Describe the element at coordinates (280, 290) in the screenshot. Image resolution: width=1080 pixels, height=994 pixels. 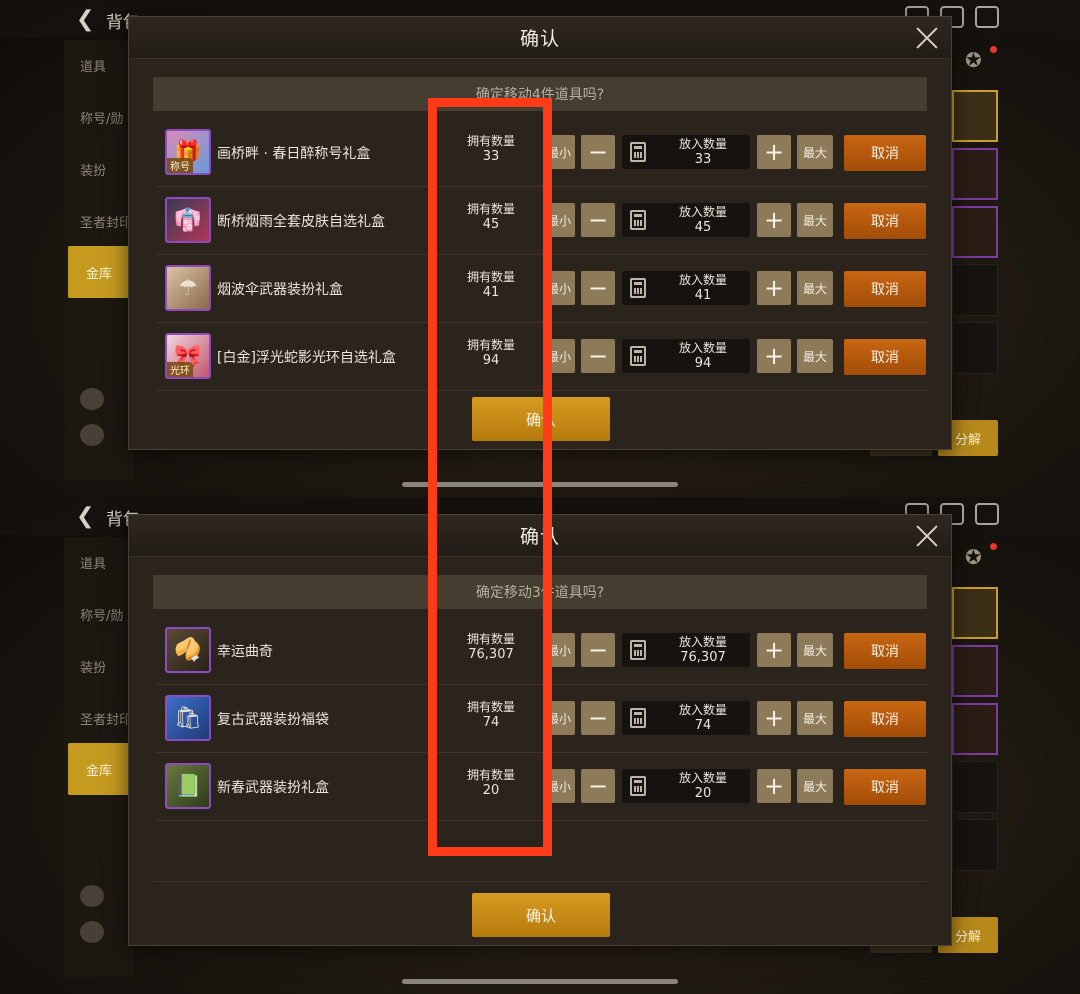
I see `item-name: 烟波伞武器装扮礼盒` at that location.